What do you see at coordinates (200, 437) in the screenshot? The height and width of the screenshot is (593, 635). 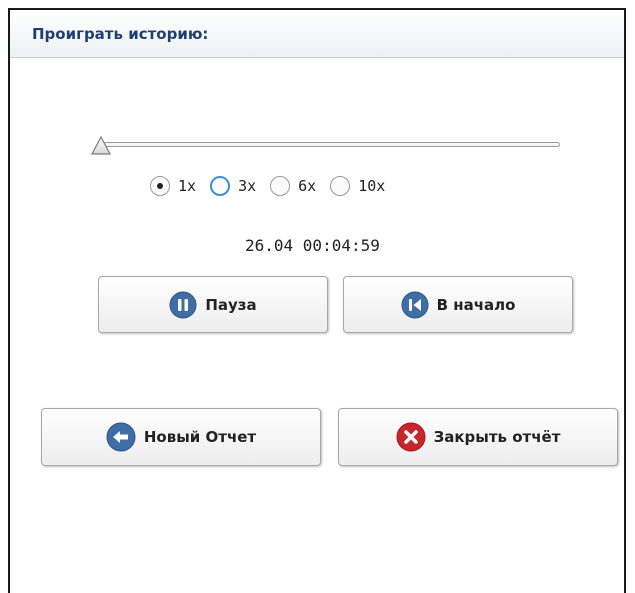 I see `new-report-button-label: Новый Отчет` at bounding box center [200, 437].